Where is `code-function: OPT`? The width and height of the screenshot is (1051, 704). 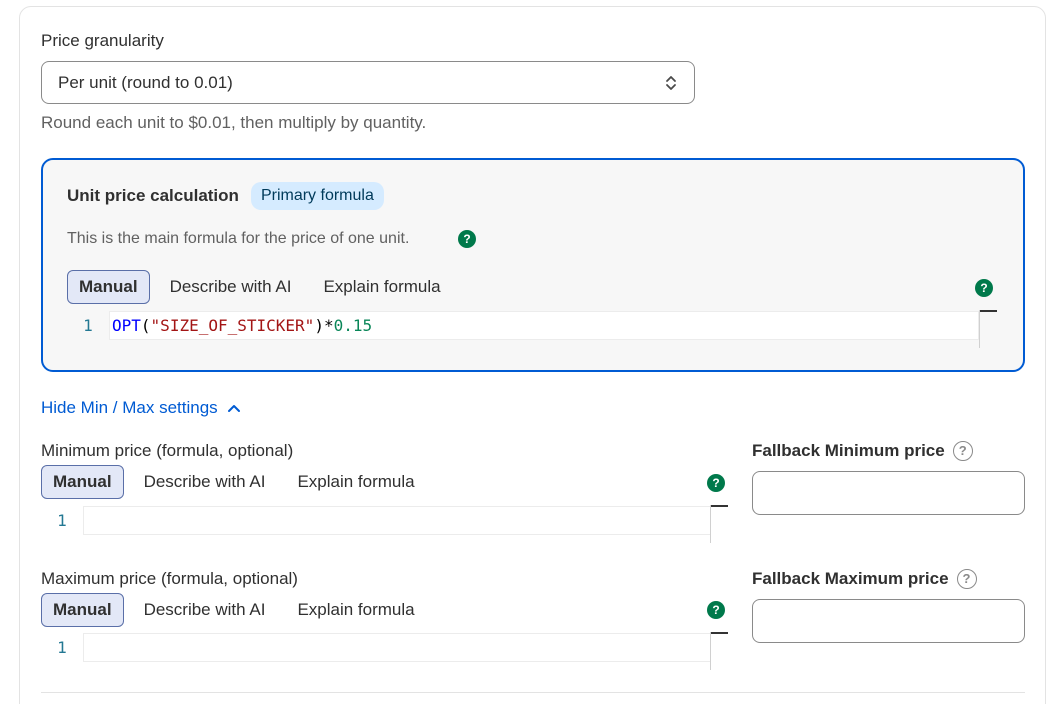 code-function: OPT is located at coordinates (126, 325).